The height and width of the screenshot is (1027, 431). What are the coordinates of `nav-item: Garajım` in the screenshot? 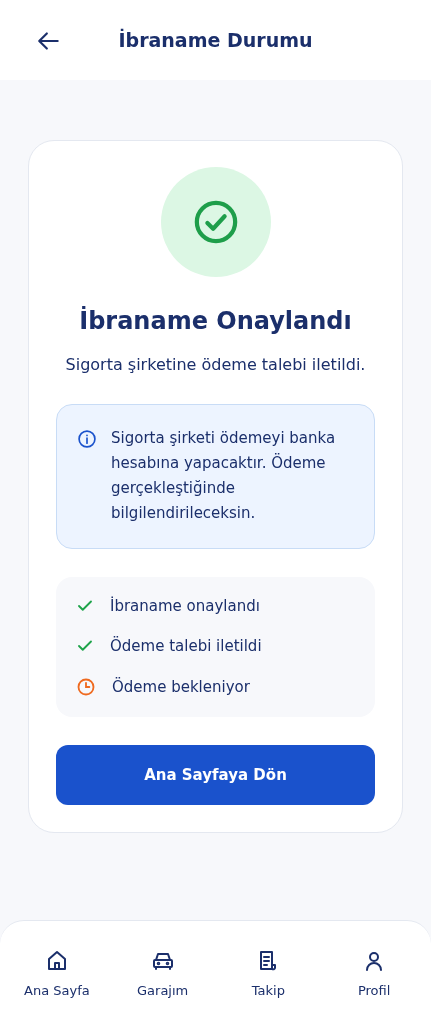 It's located at (162, 974).